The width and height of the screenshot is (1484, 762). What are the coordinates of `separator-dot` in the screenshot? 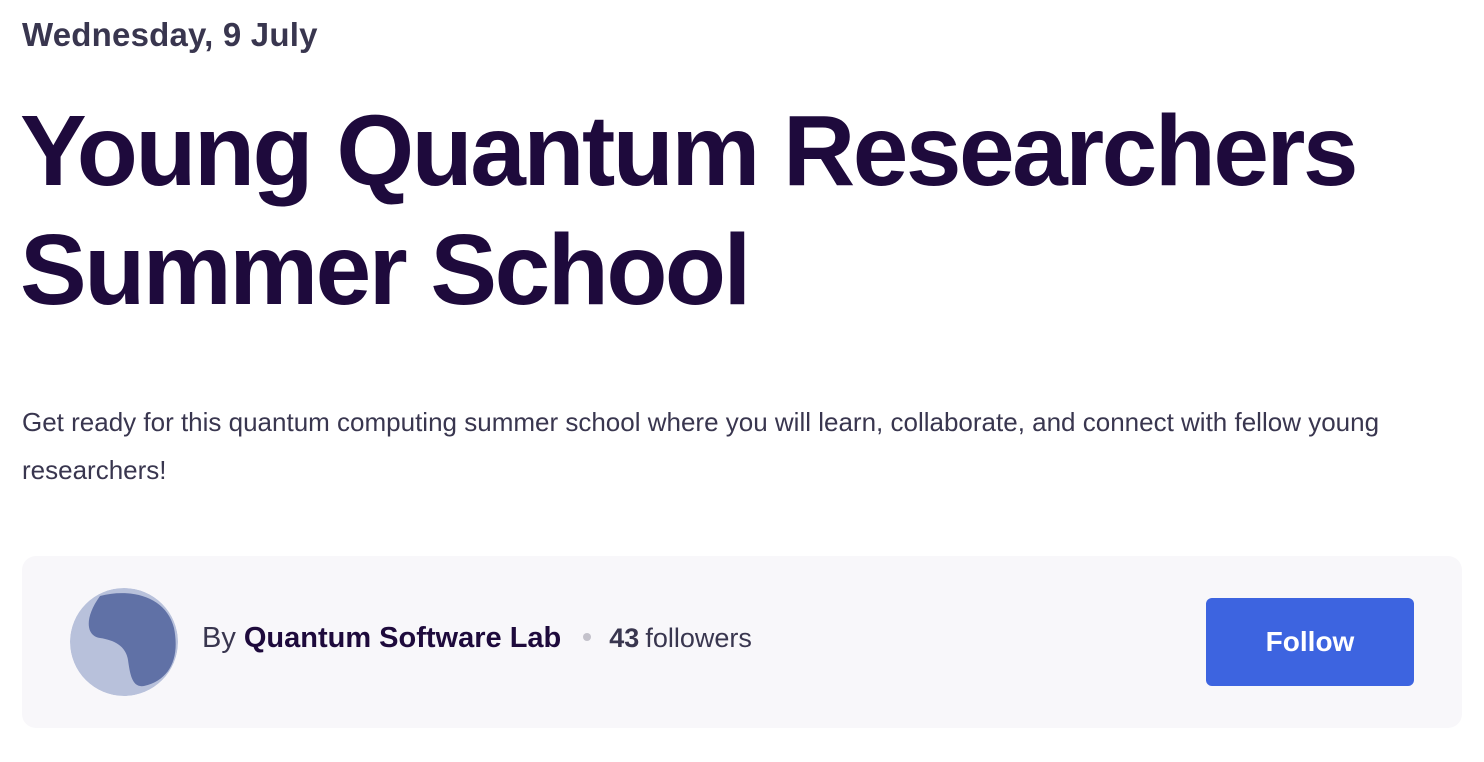 It's located at (587, 637).